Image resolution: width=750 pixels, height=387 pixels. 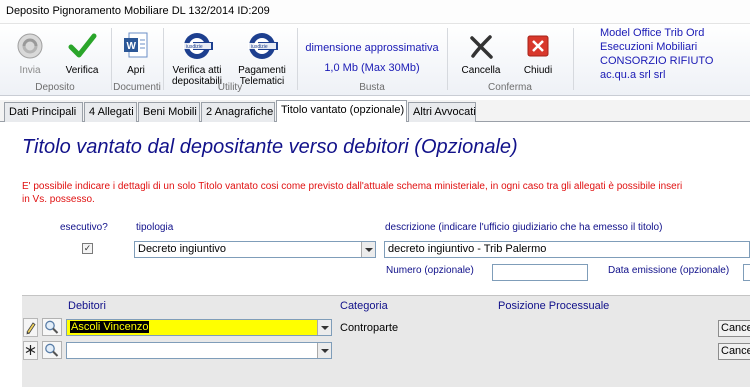 I want to click on send-icon, so click(x=30, y=46).